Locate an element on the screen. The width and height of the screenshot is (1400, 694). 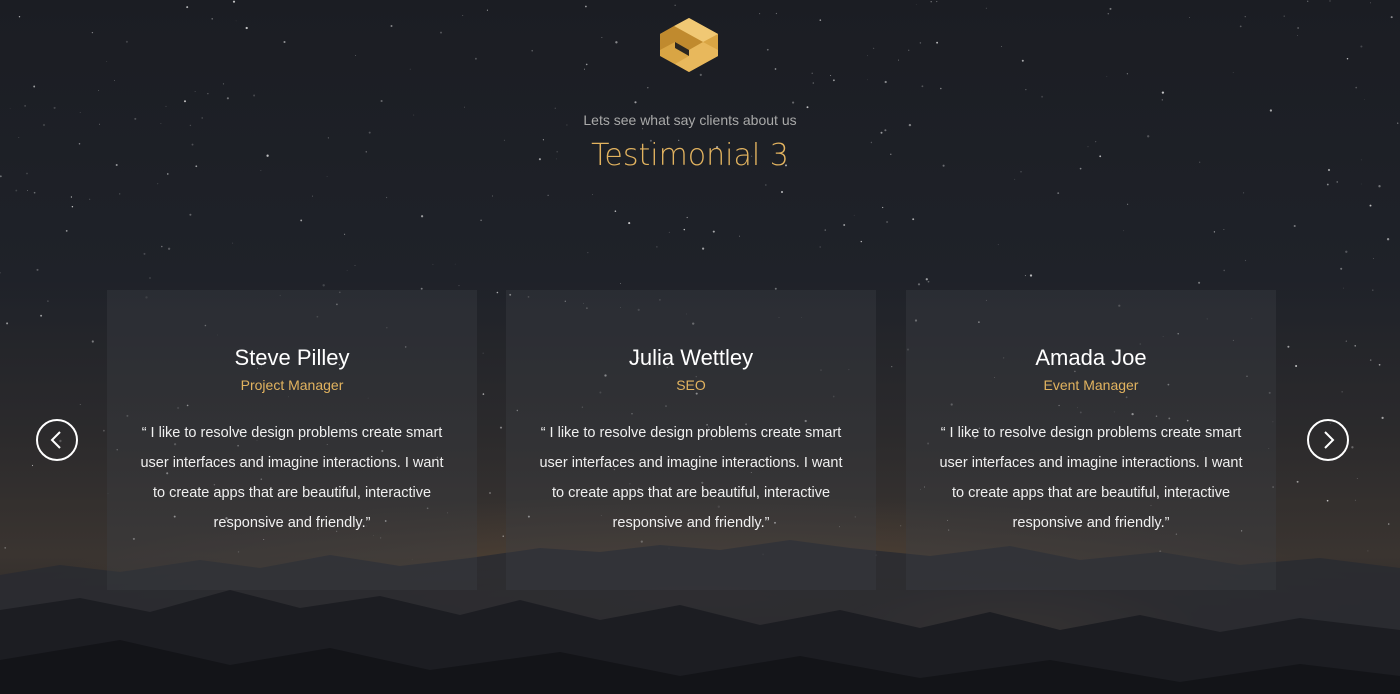
prev-button is located at coordinates (57, 440).